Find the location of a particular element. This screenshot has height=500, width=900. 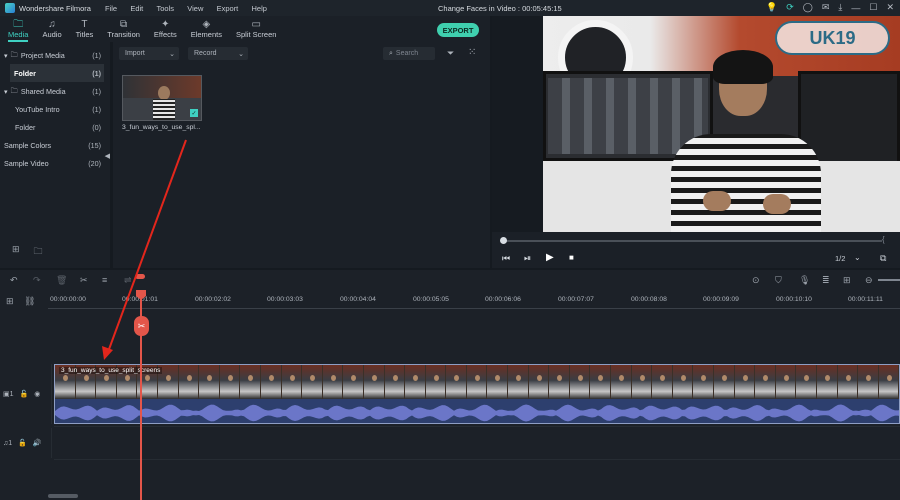

tab-effects: ✦ Effects is located at coordinates (165, 27).